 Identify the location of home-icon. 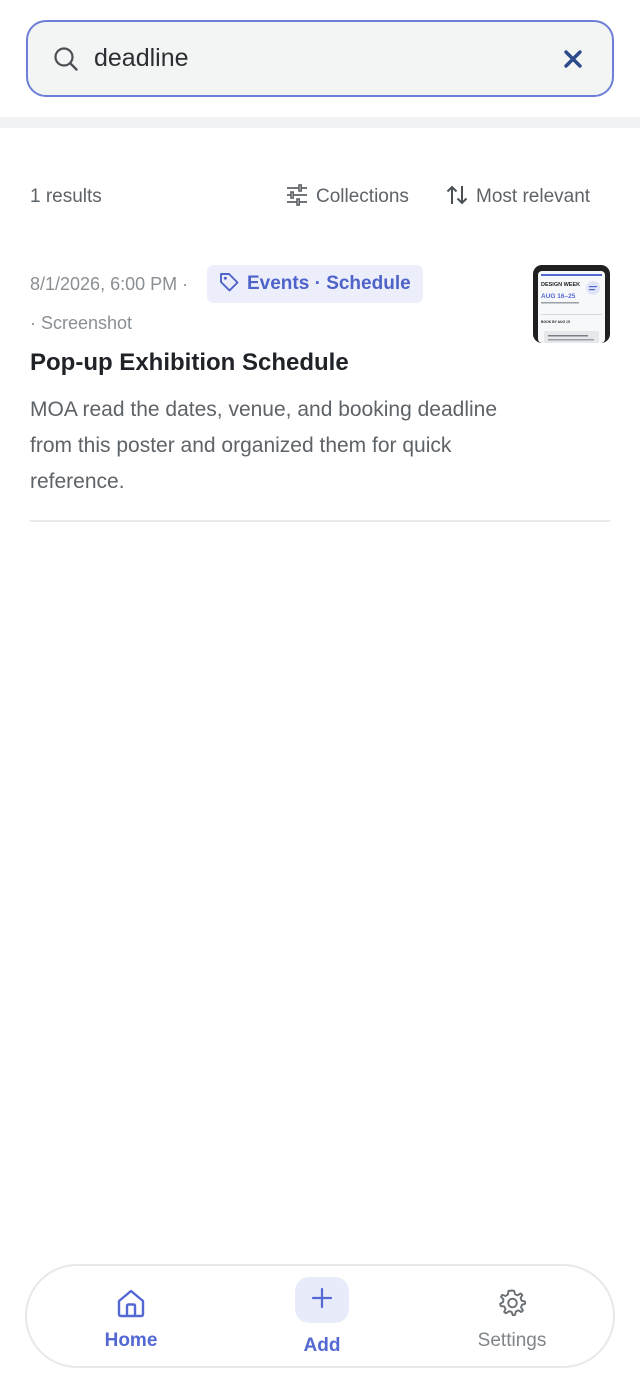
(131, 1303).